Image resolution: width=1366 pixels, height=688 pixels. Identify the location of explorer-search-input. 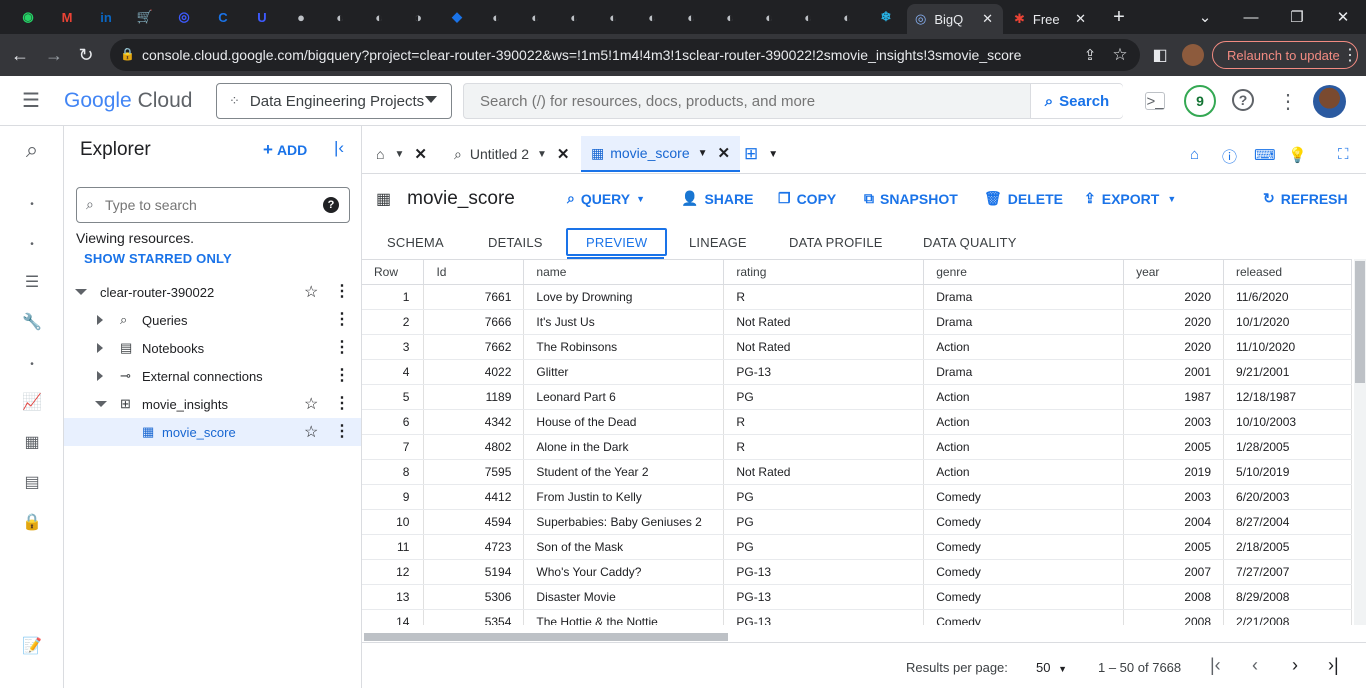
(210, 205).